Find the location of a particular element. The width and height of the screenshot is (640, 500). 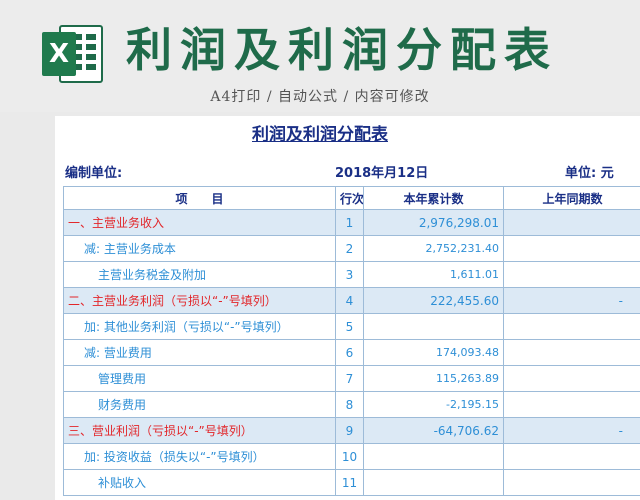

row-line-cell: 3 is located at coordinates (349, 274).